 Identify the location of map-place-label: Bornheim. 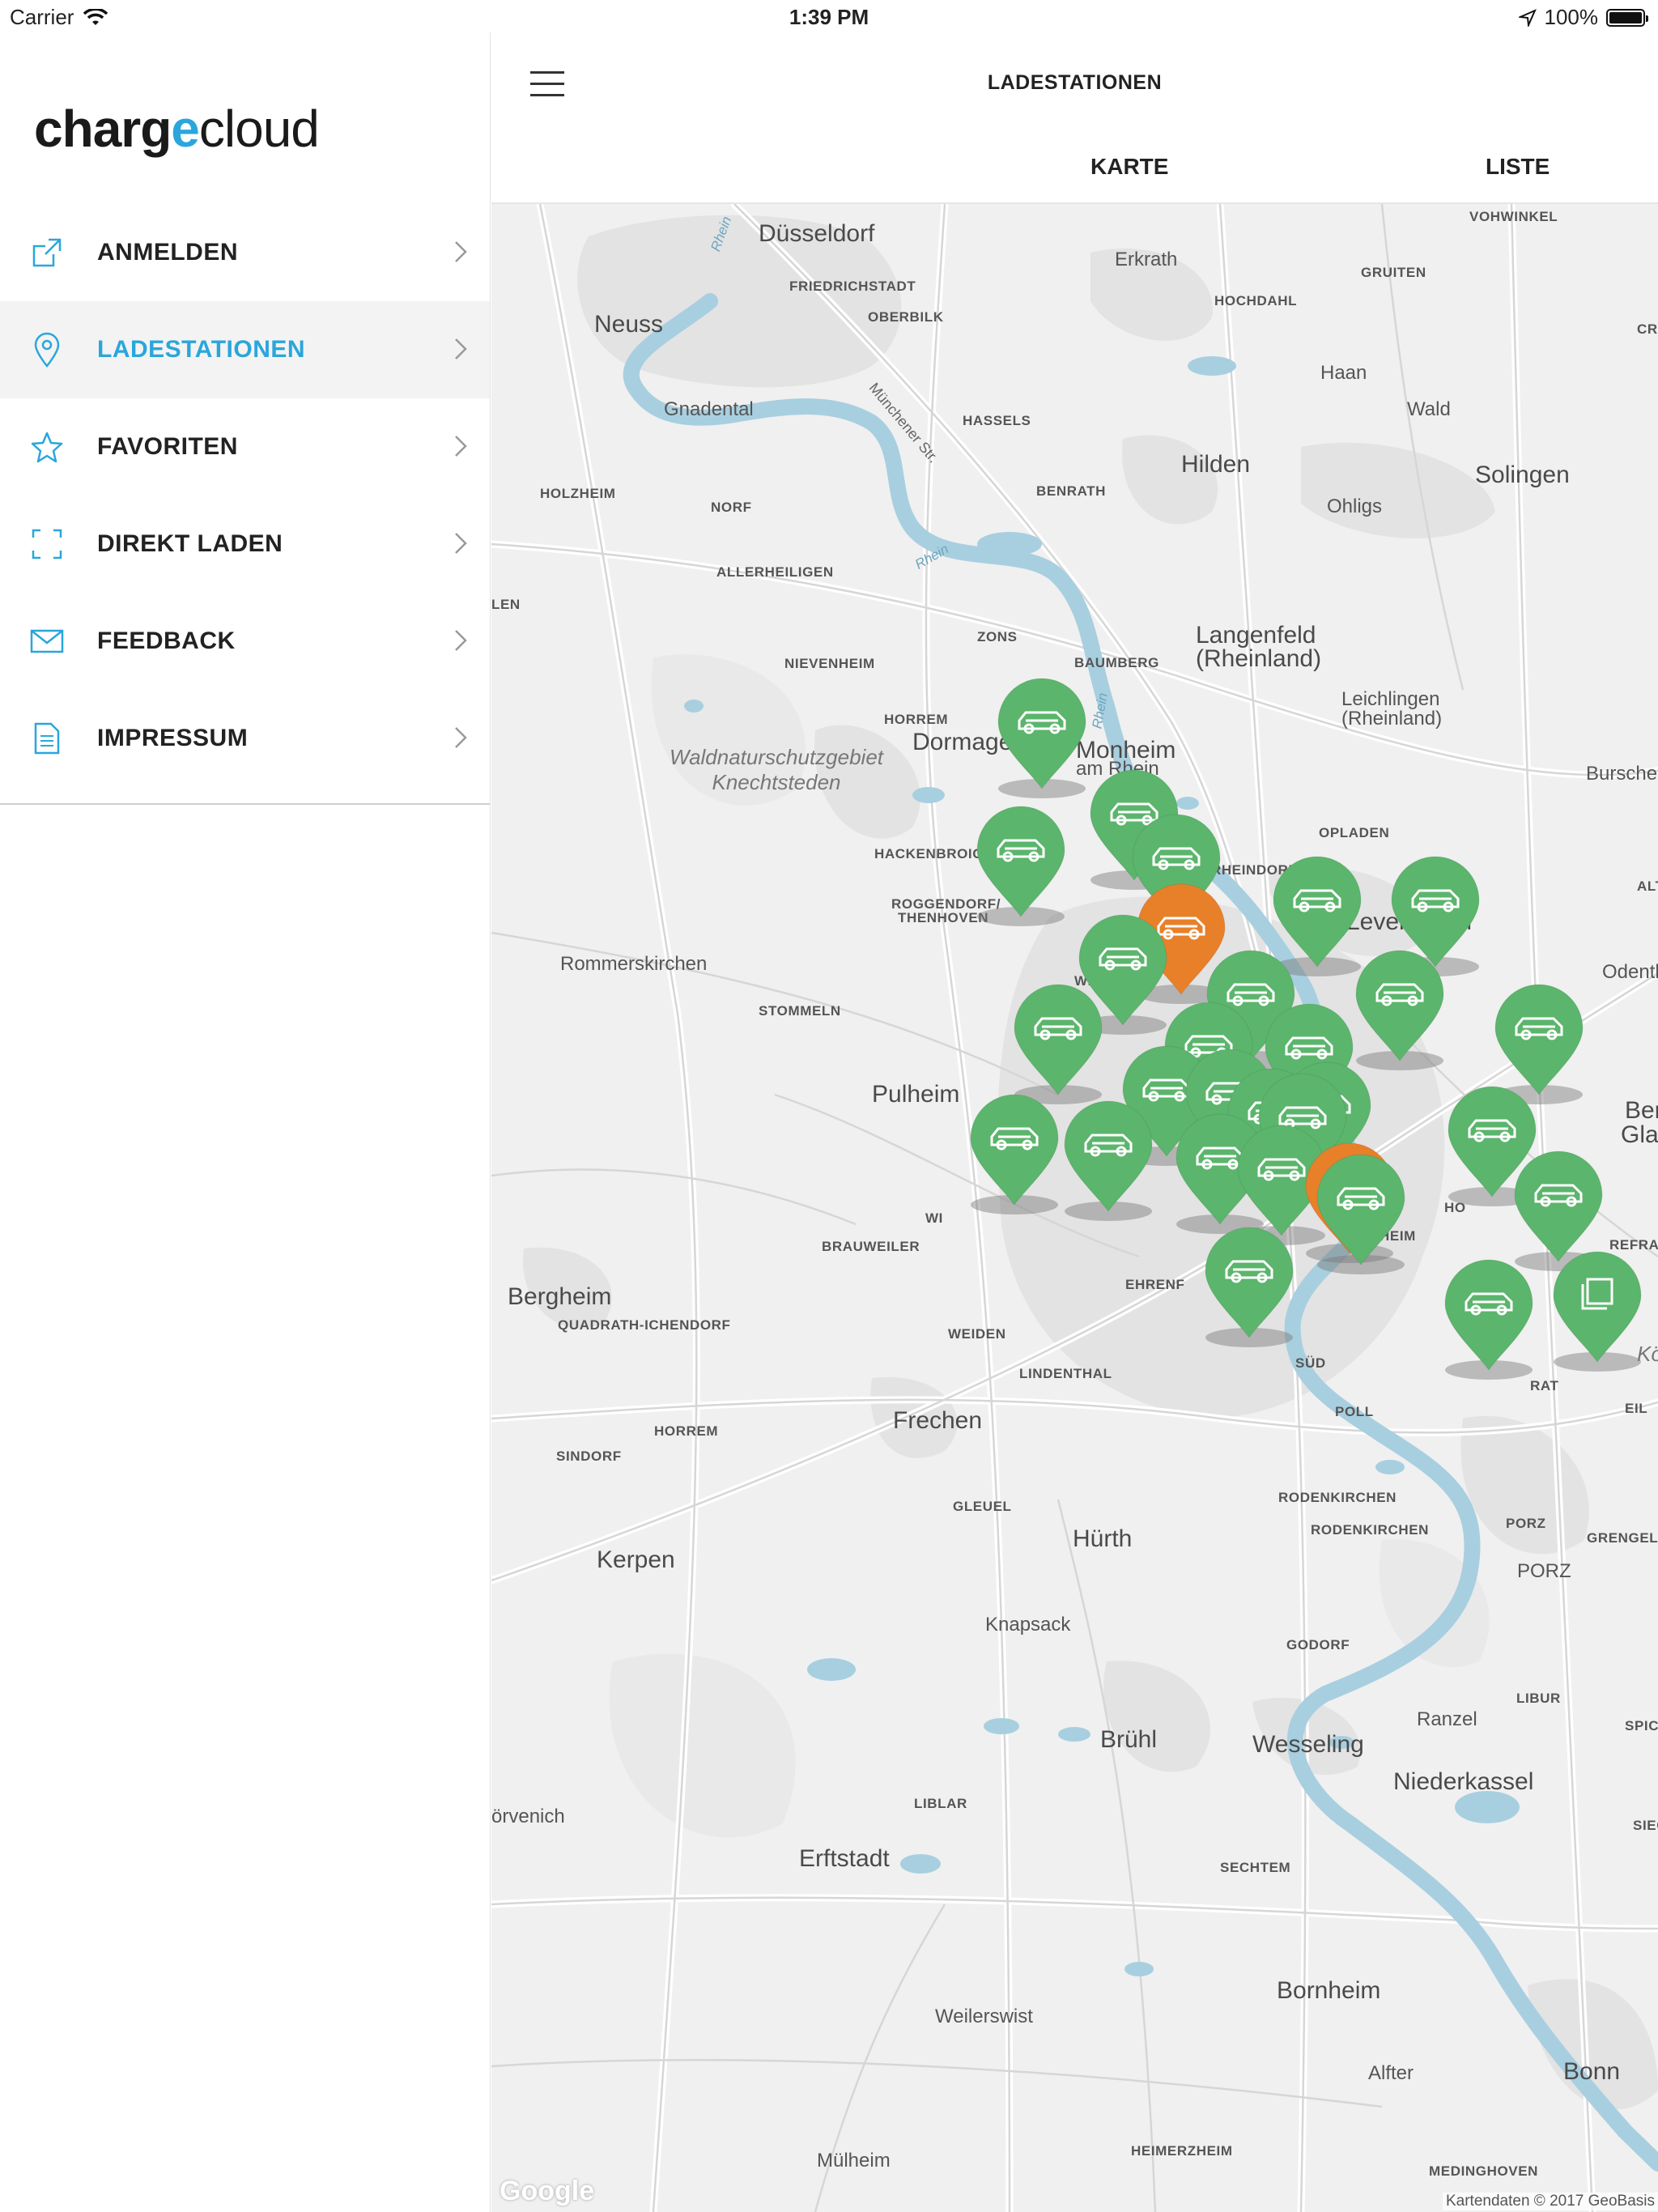
(1329, 1991).